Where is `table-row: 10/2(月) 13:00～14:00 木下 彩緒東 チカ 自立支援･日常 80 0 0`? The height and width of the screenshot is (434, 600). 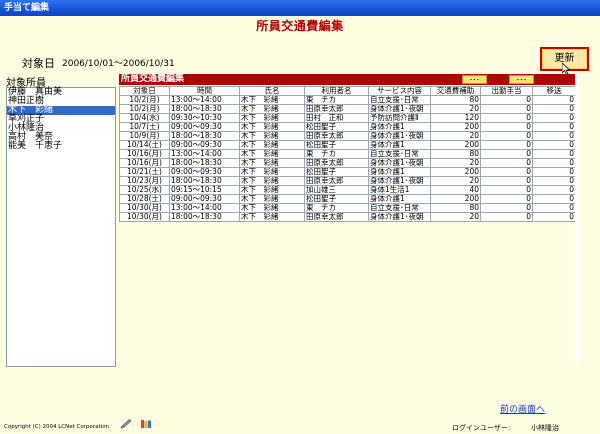 table-row: 10/2(月) 13:00～14:00 木下 彩緒東 チカ 自立支援･日常 80 0 0 is located at coordinates (347, 100).